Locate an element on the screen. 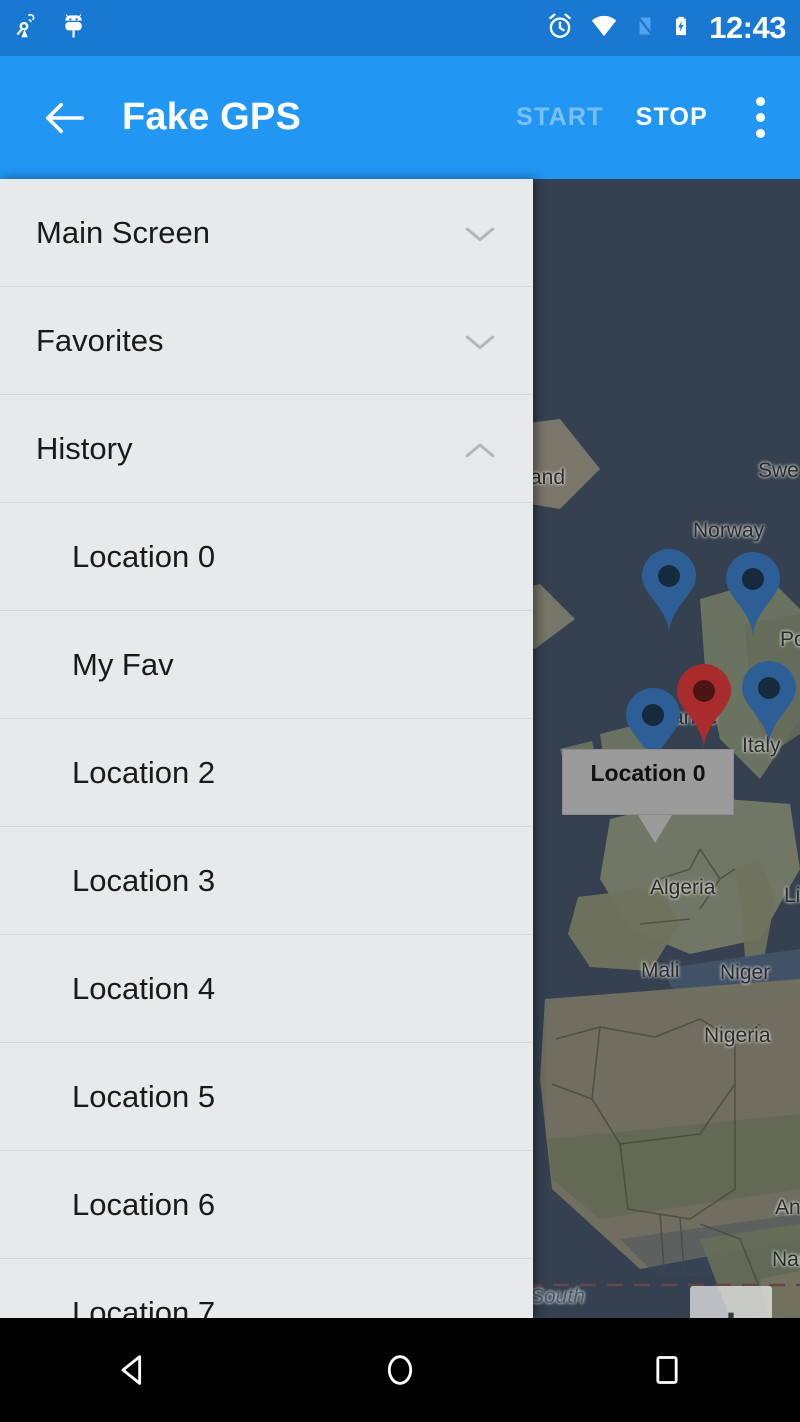 The image size is (800, 1422). drawer-item-location-6: Location 6 is located at coordinates (266, 1205).